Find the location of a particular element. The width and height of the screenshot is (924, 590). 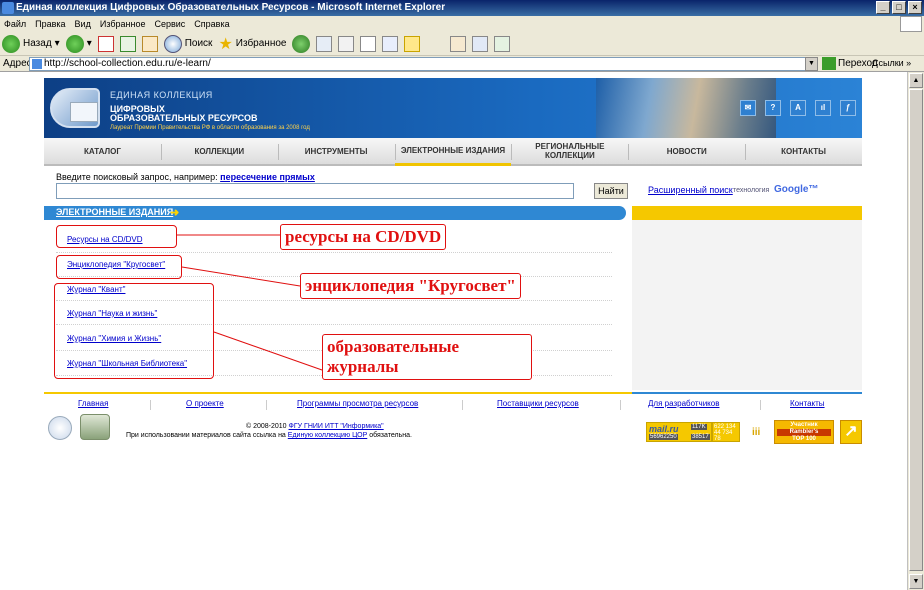

rambler-arrow-icon: ↗ is located at coordinates (851, 432).